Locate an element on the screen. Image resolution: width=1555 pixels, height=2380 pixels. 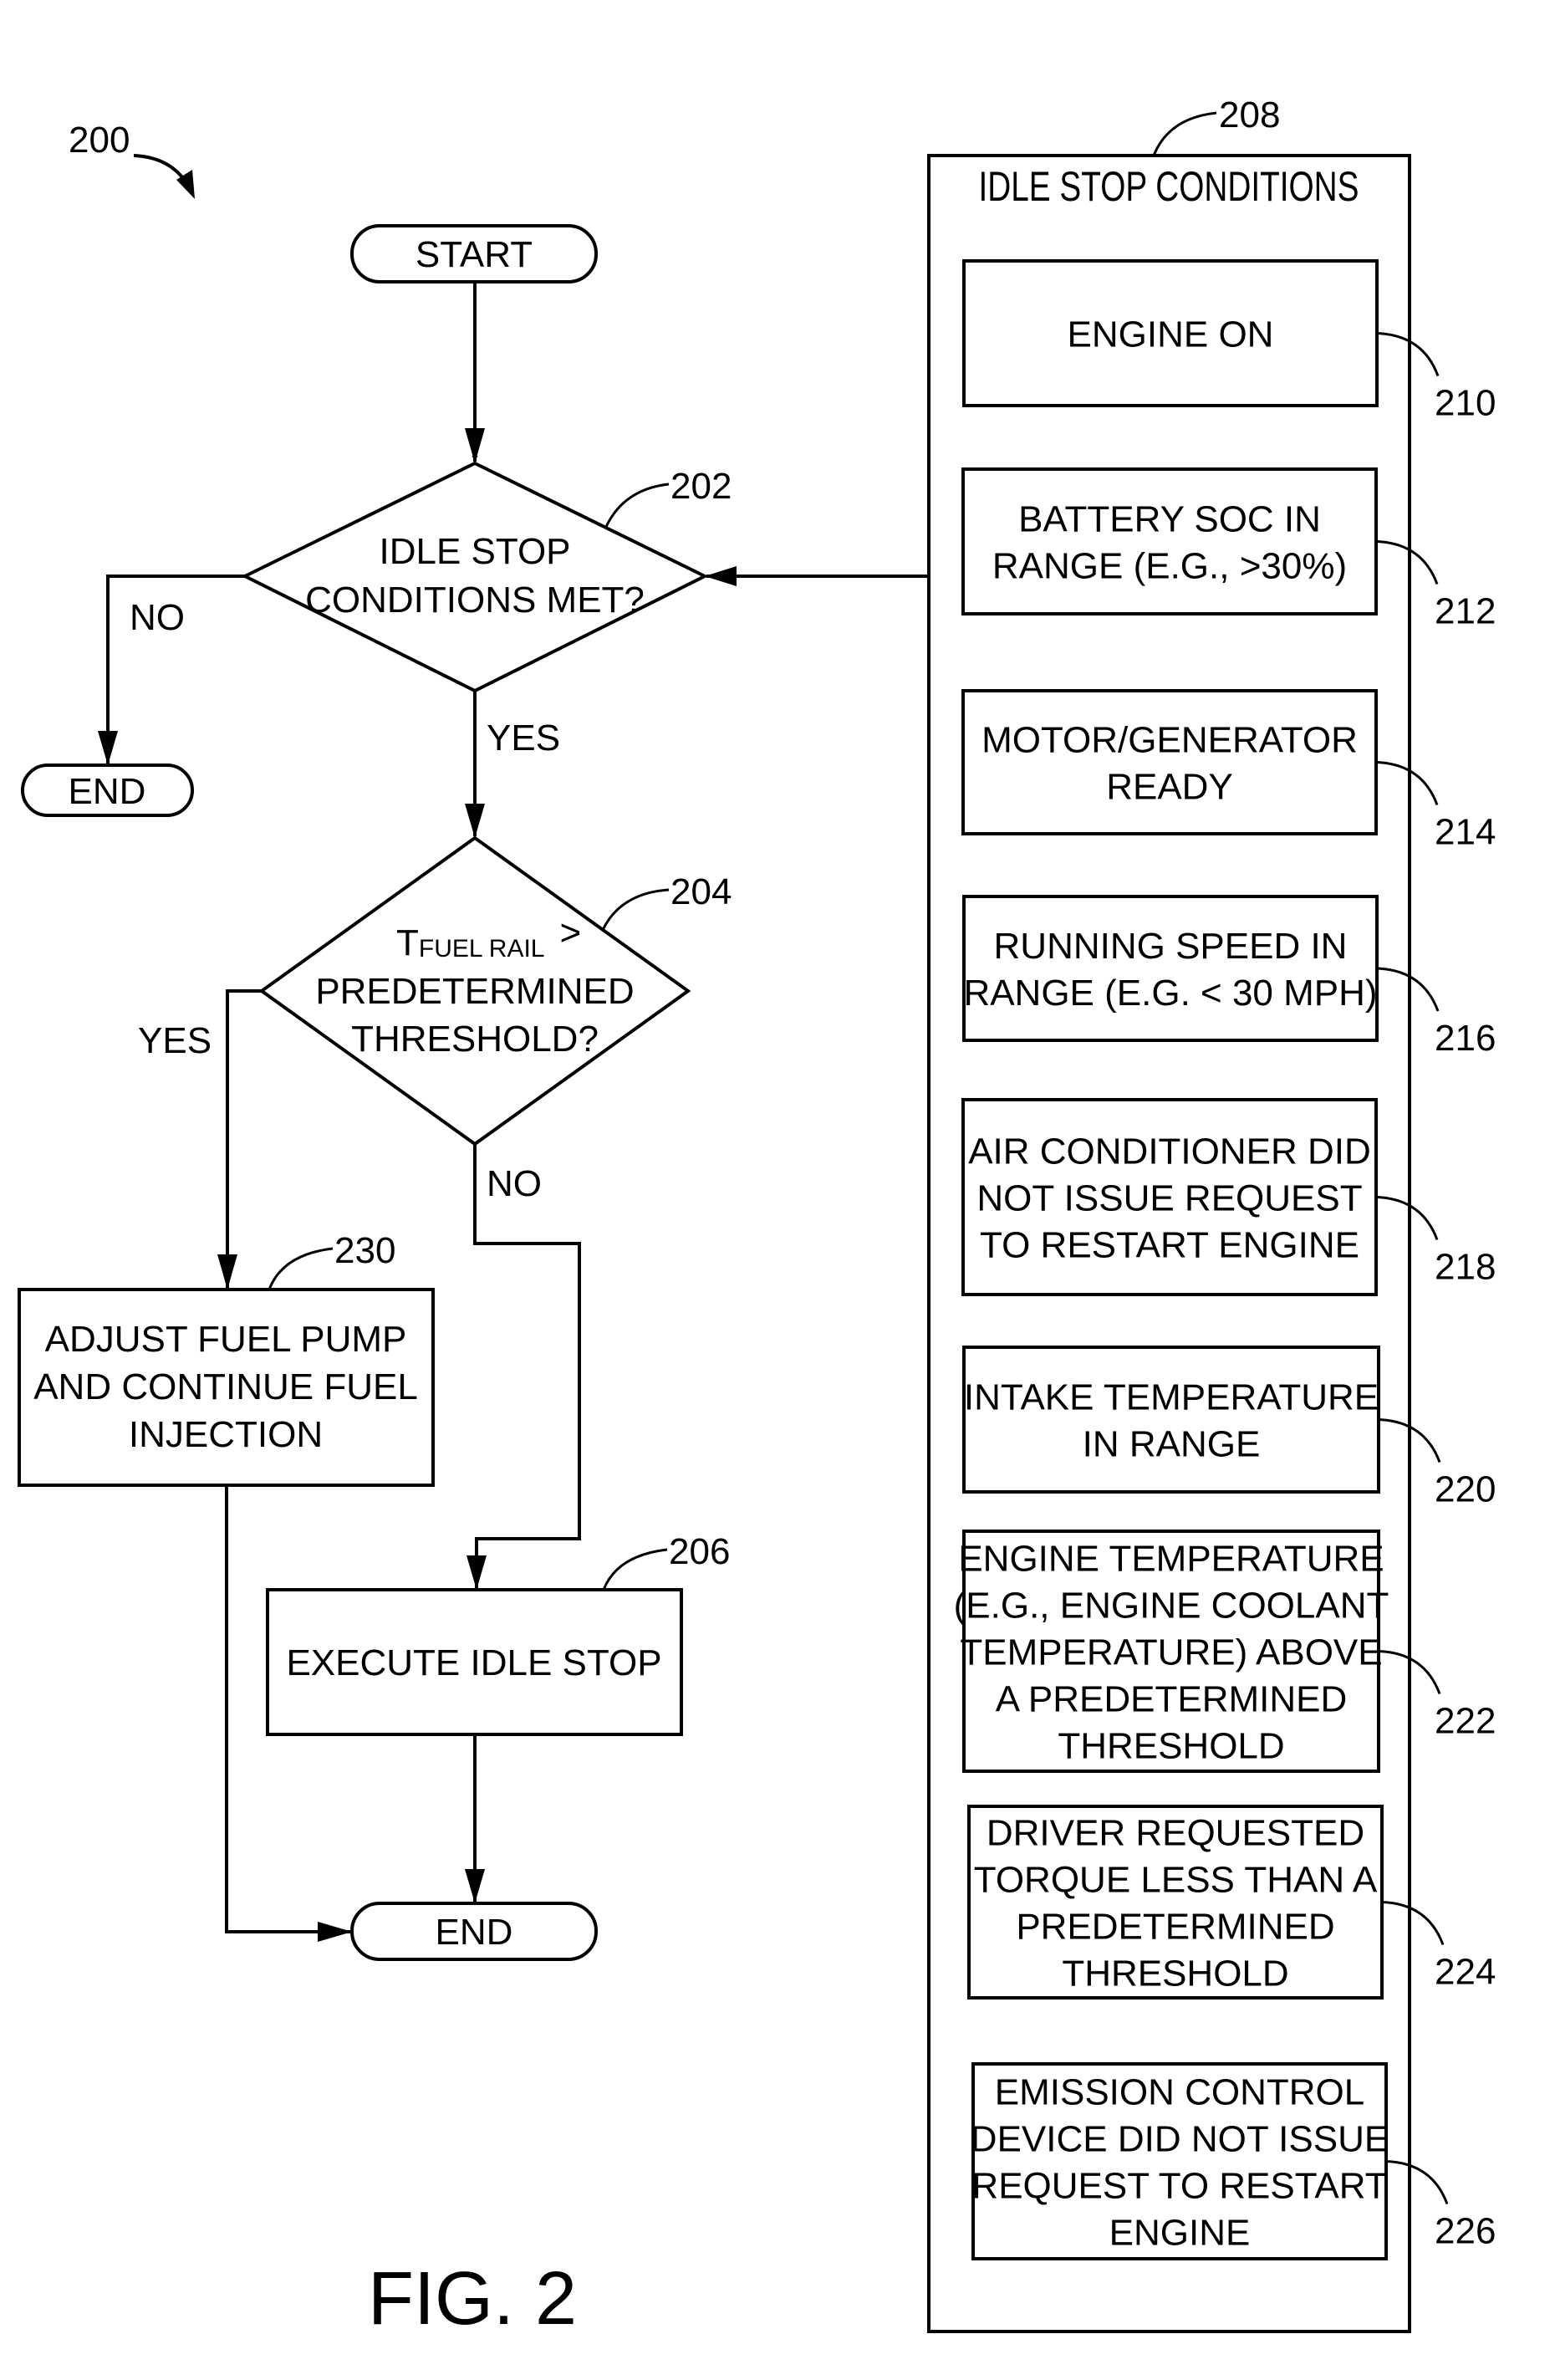
condition-item: MOTOR/GENERATOR READY 214 is located at coordinates (1229, 771).